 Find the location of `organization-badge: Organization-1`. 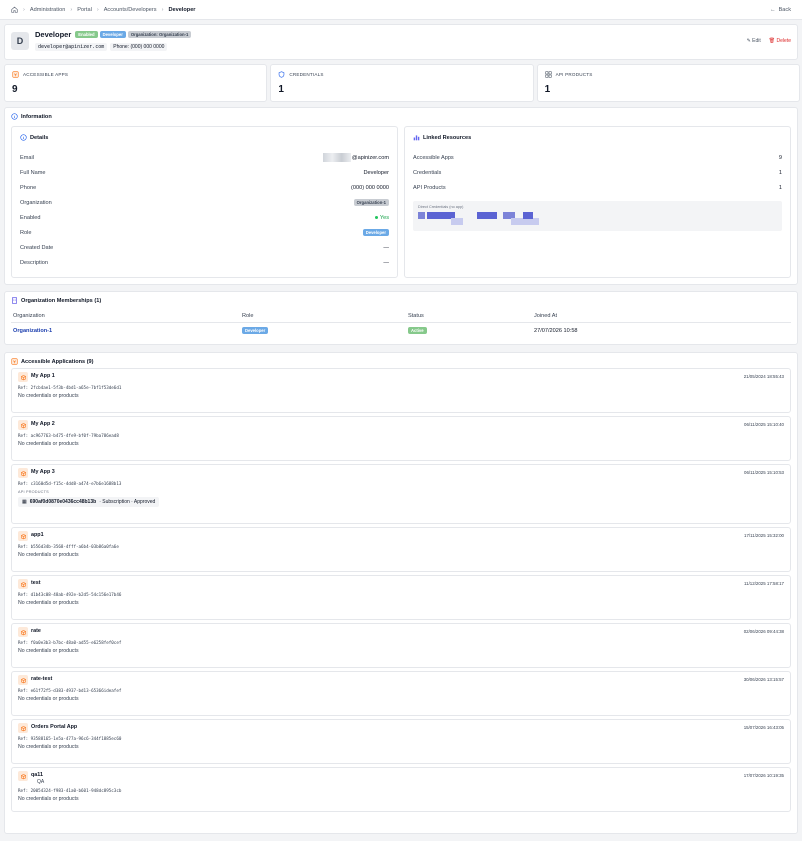

organization-badge: Organization-1 is located at coordinates (371, 202).